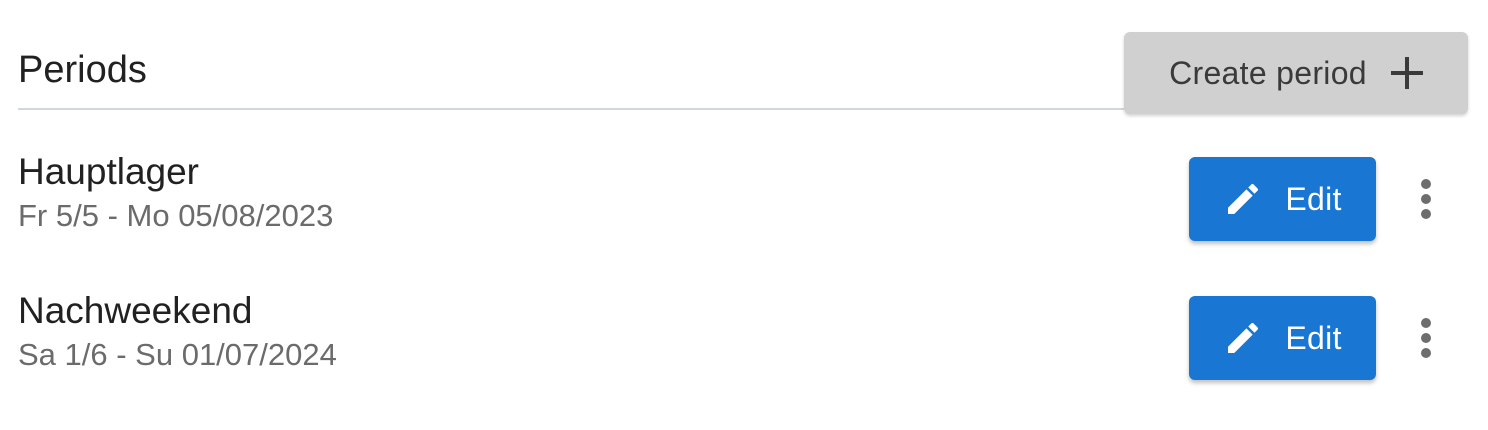 This screenshot has width=1488, height=430. What do you see at coordinates (109, 171) in the screenshot?
I see `period-name: Hauptlager` at bounding box center [109, 171].